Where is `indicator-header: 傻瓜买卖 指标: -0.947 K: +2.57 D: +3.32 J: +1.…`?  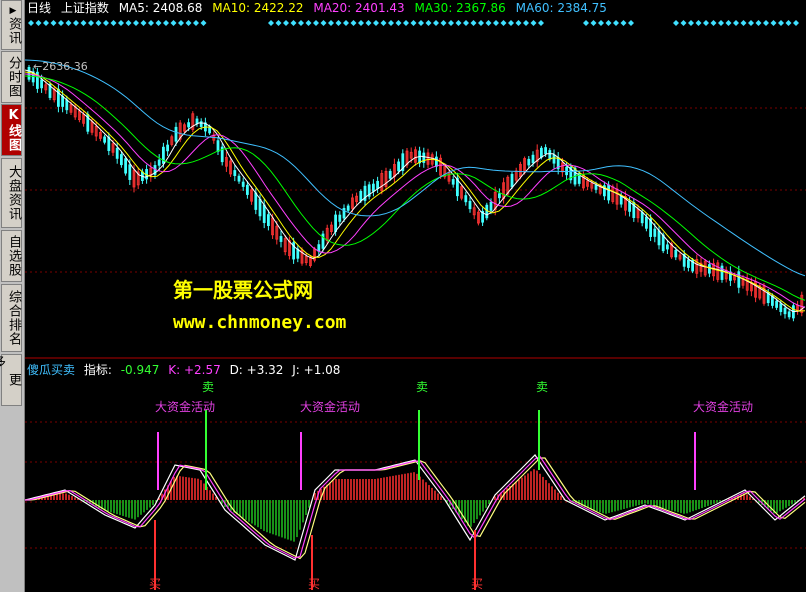 indicator-header: 傻瓜买卖 指标: -0.947 K: +2.57 D: +3.32 J: +1.… is located at coordinates (186, 370).